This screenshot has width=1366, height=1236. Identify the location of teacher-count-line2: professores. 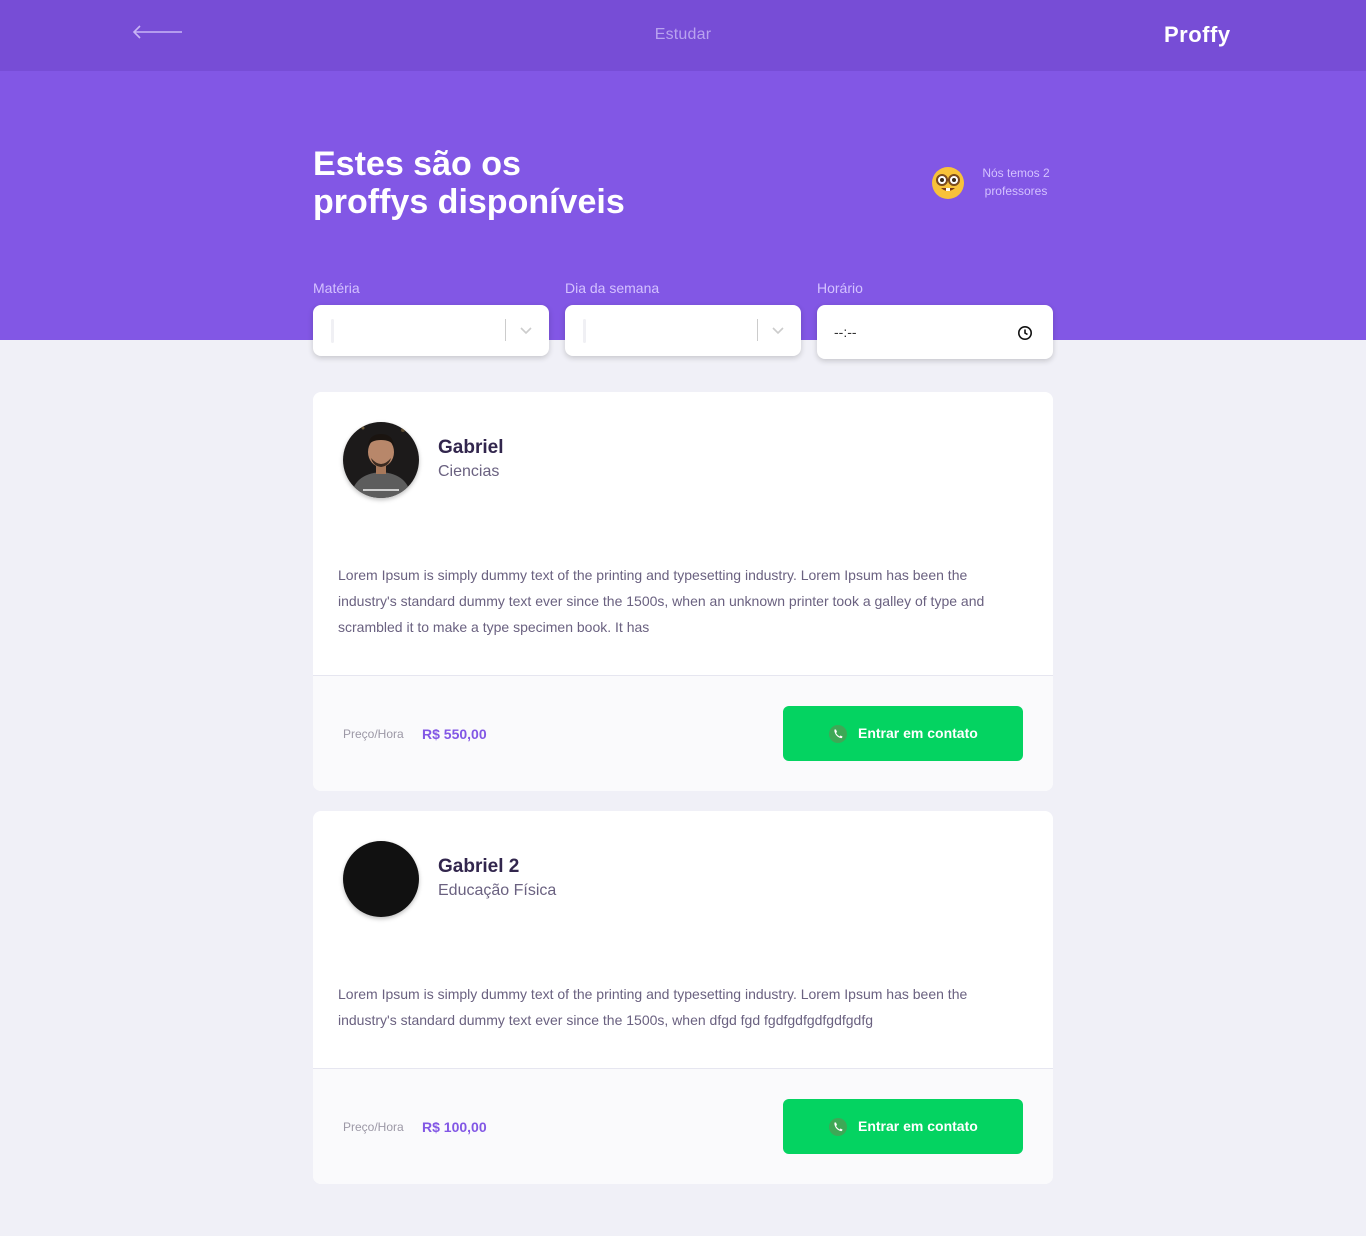
(1016, 191).